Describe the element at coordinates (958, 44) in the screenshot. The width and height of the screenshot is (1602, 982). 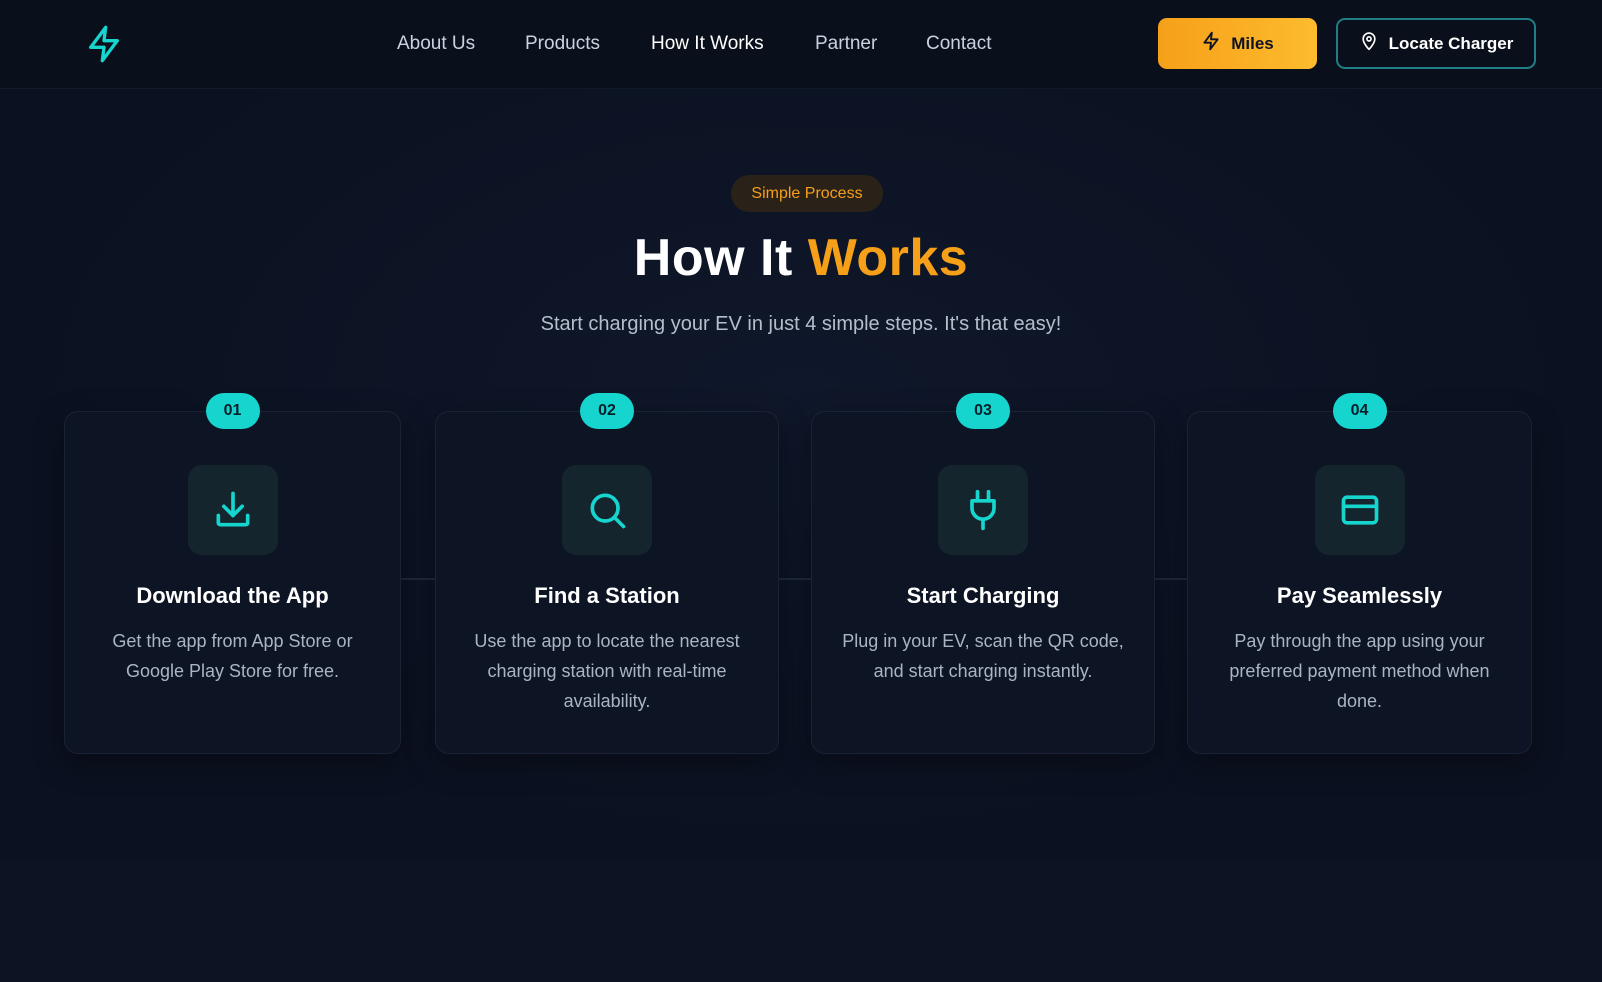
I see `nav-contact: Contact` at that location.